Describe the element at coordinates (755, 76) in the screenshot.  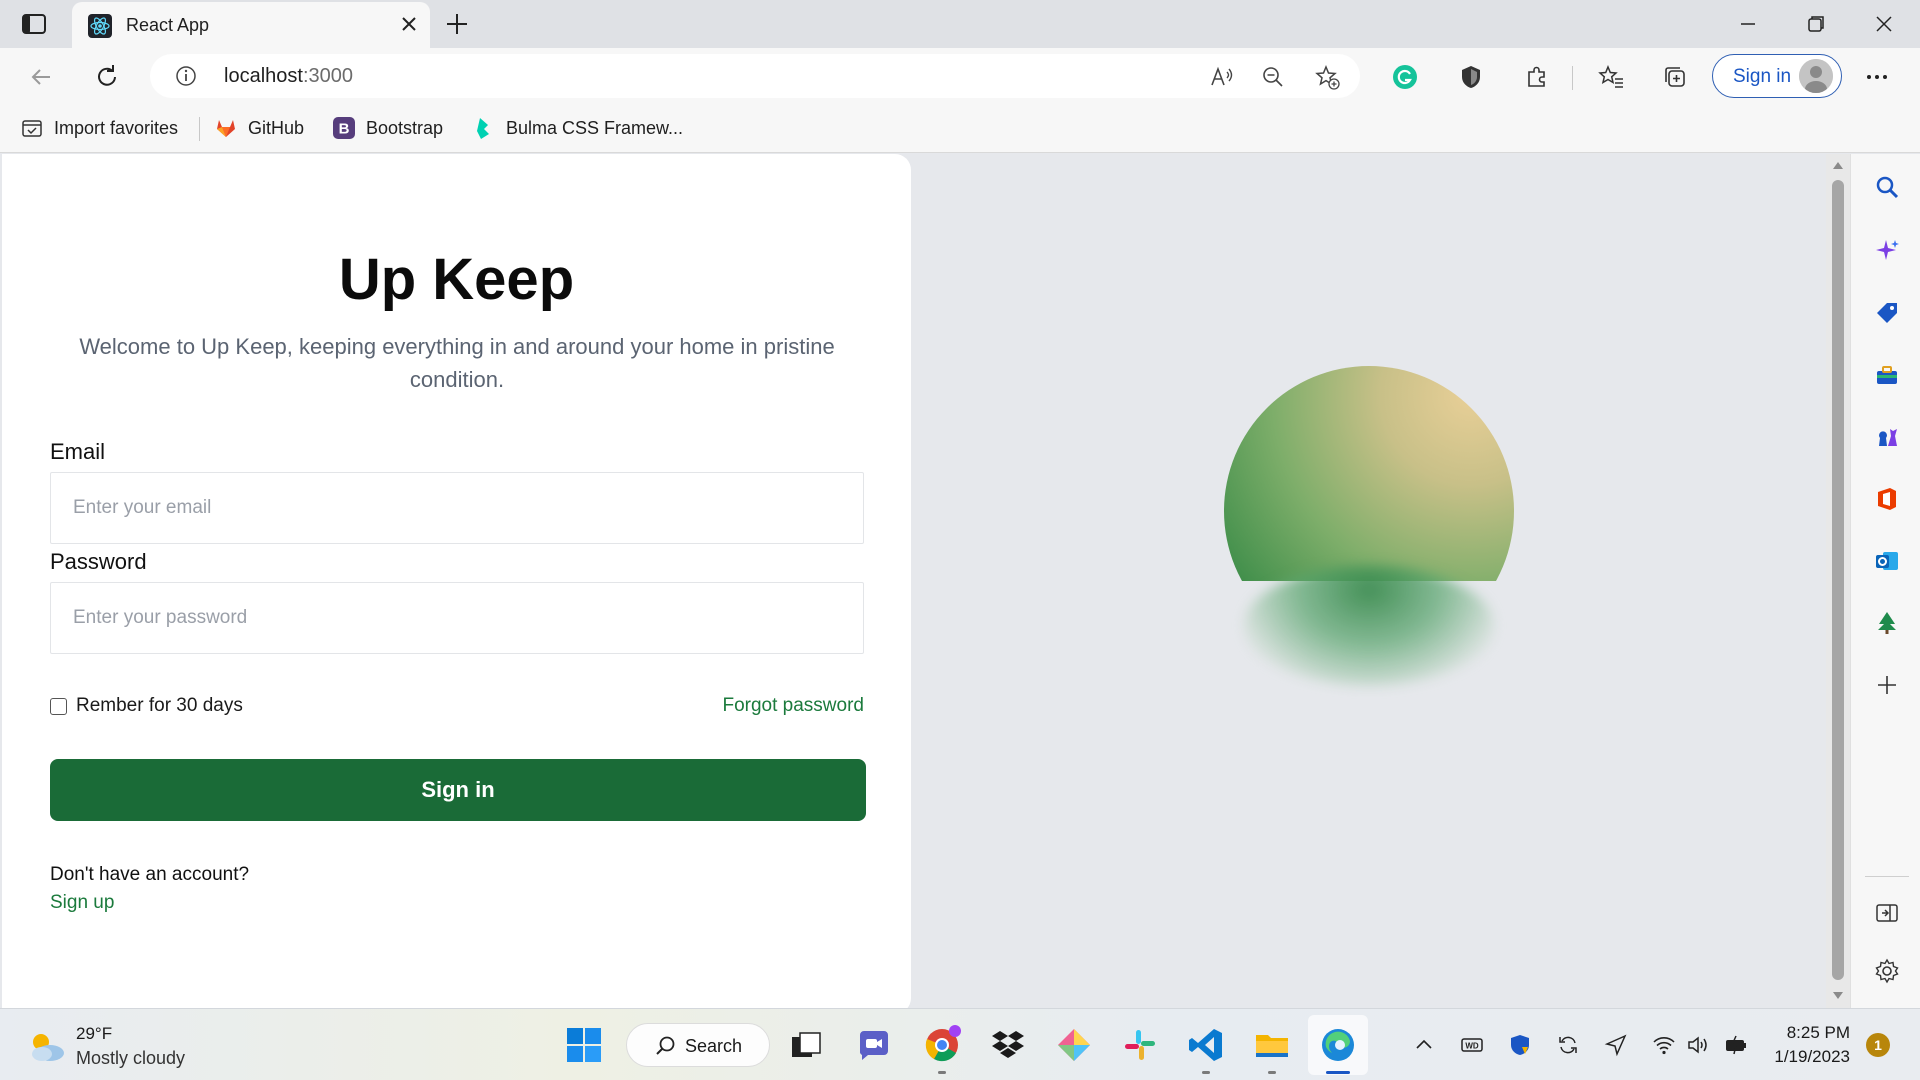
I see `address-bar: localhost:3000` at that location.